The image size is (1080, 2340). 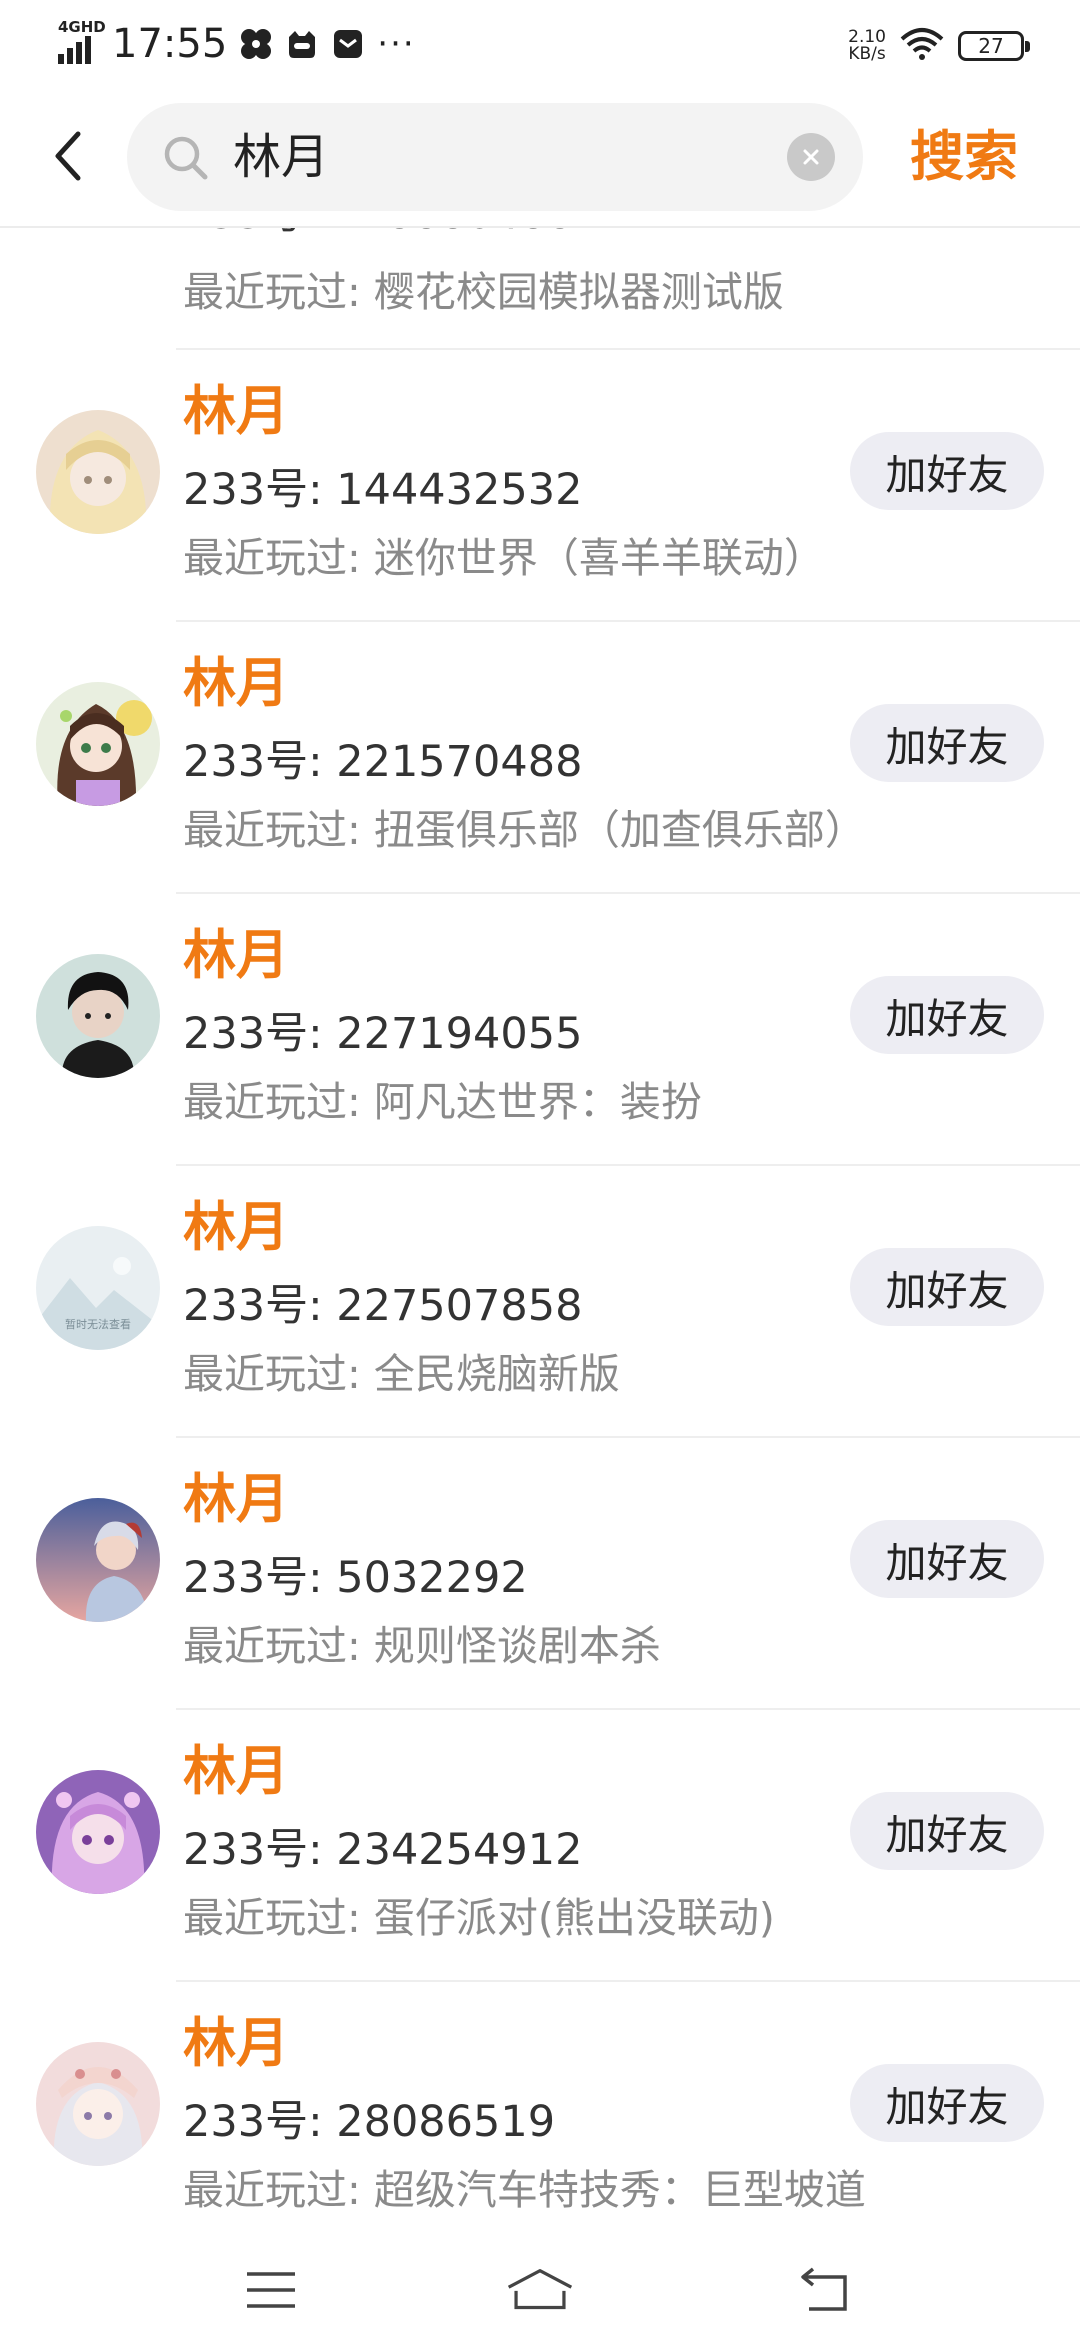 I want to click on battery-level: 27, so click(x=991, y=46).